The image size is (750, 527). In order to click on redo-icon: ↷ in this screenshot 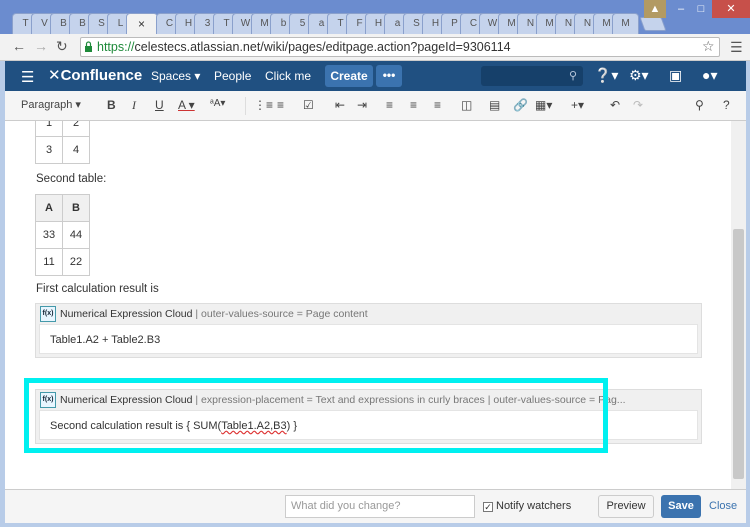, I will do `click(638, 105)`.